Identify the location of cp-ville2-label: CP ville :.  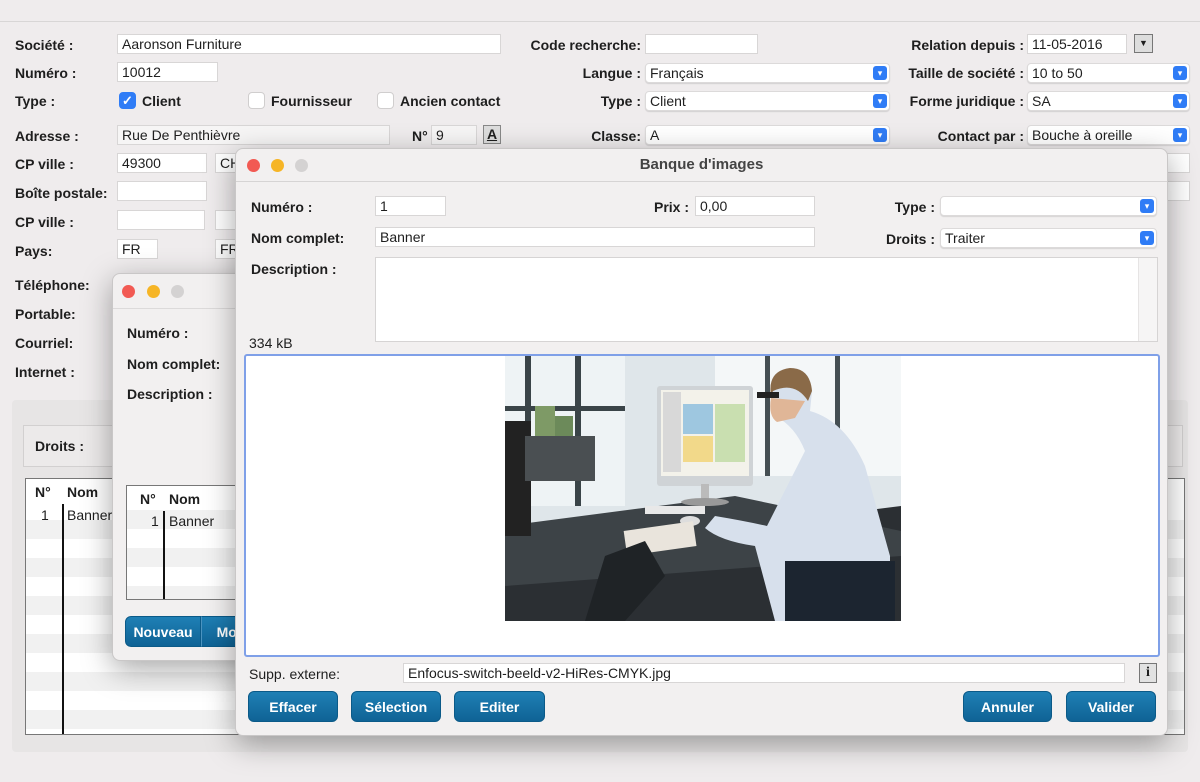
(44, 222).